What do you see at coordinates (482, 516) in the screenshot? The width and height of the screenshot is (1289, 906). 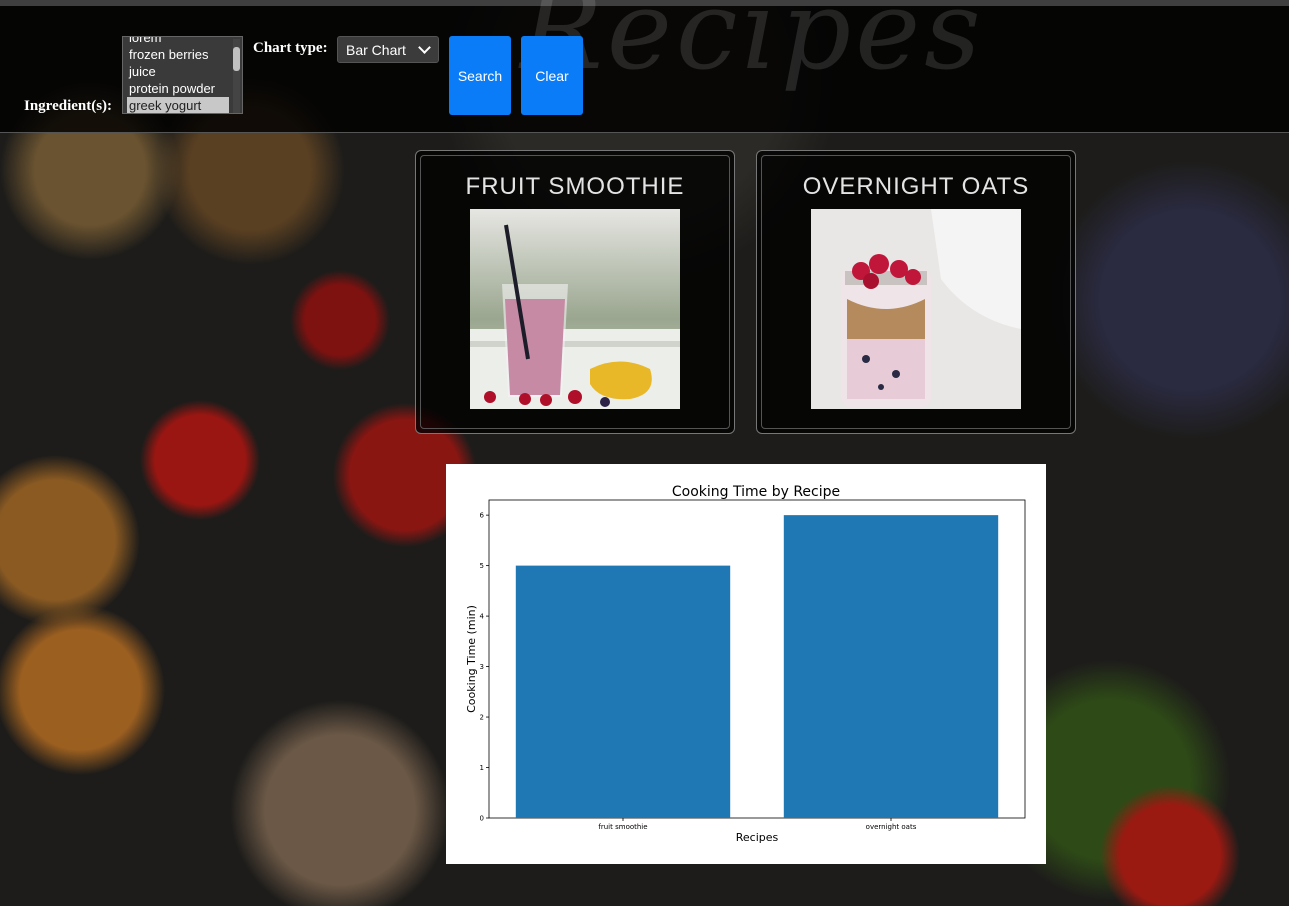 I see `chart-y-tick-label: 6` at bounding box center [482, 516].